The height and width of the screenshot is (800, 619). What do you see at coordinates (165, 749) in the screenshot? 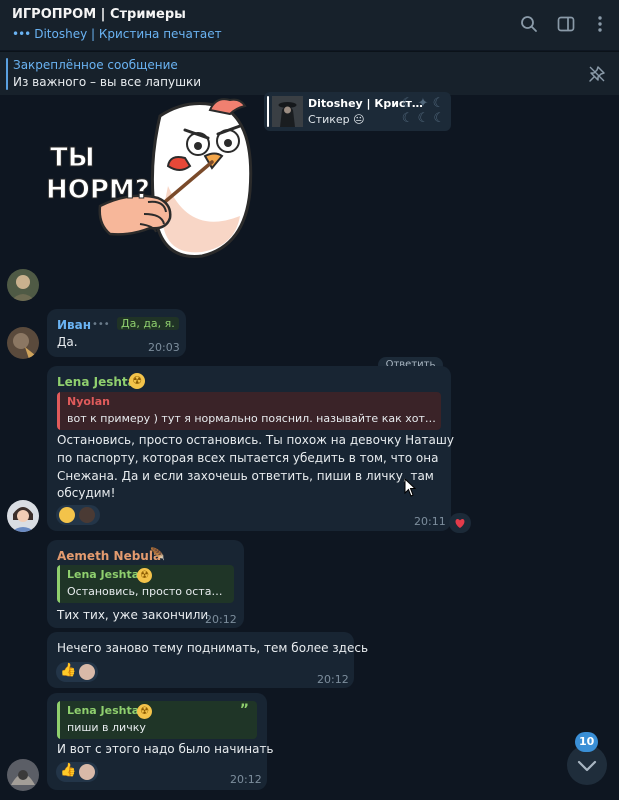
I see `message-text: И вот с этого надо было начинать` at bounding box center [165, 749].